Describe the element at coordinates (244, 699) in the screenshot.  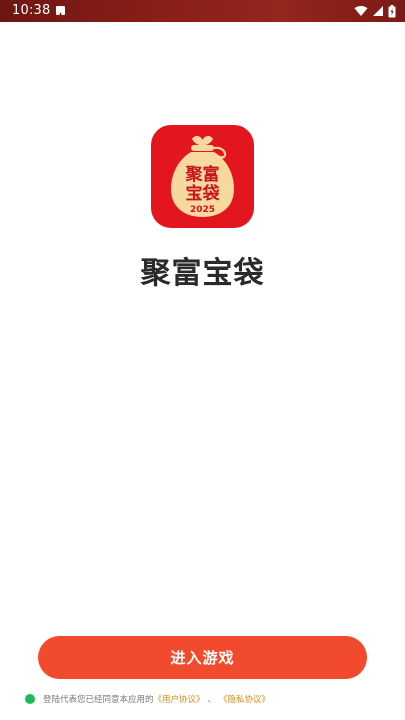
I see `privacy-policy-link: 《隐私协议》` at that location.